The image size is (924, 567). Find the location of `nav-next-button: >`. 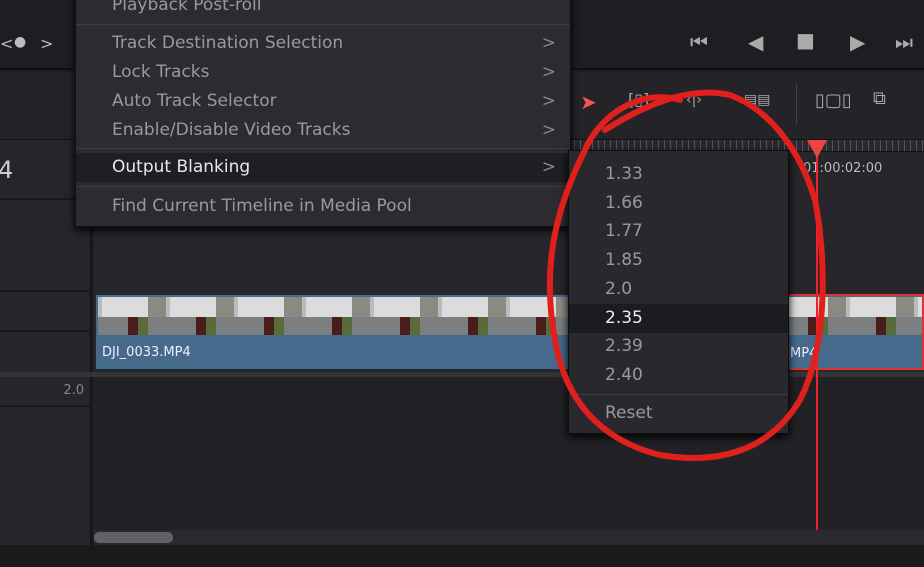

nav-next-button: > is located at coordinates (46, 43).